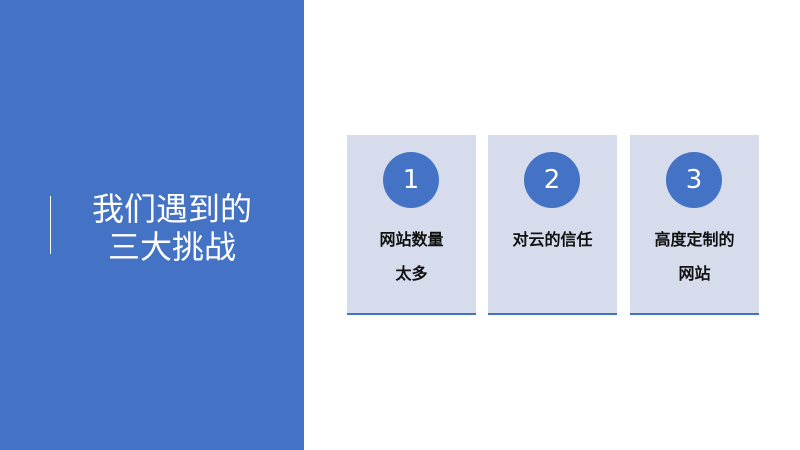 The height and width of the screenshot is (450, 800). I want to click on challenge-label-2: 对云的信任, so click(552, 240).